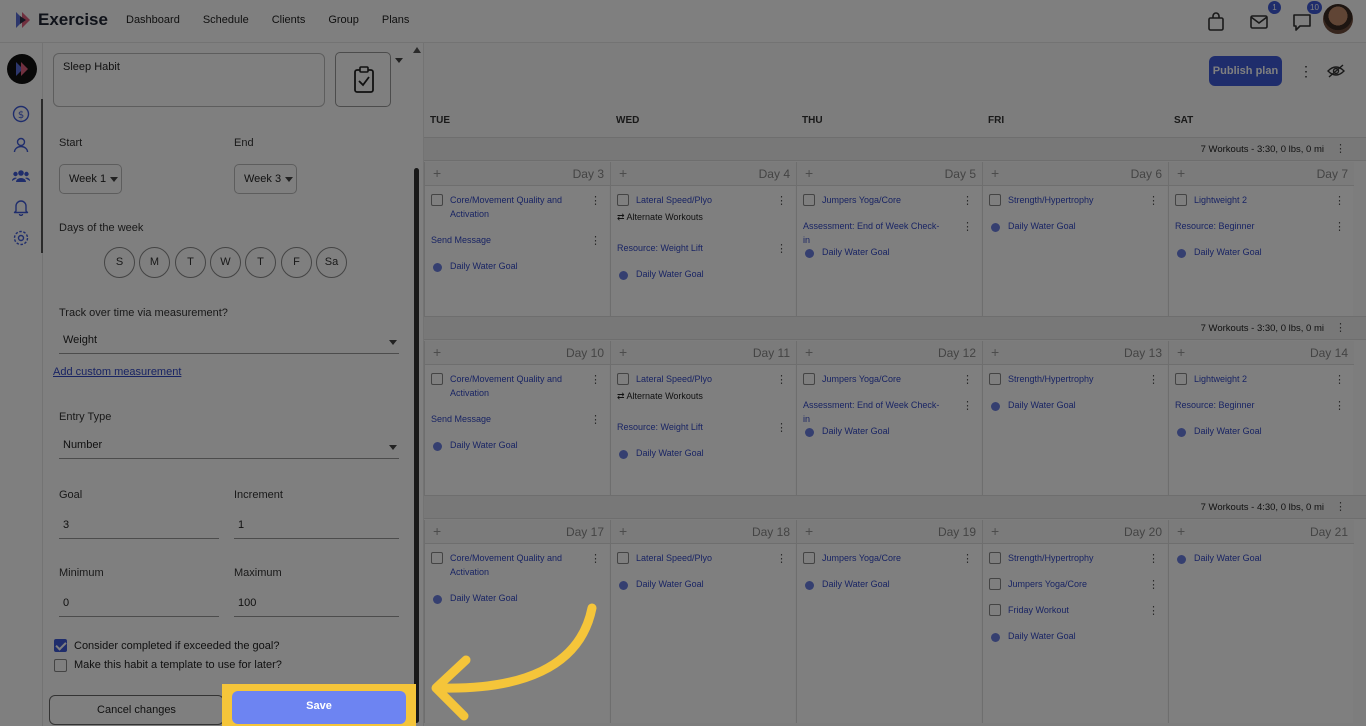 The image size is (1366, 726). What do you see at coordinates (21, 176) in the screenshot?
I see `group-icon` at bounding box center [21, 176].